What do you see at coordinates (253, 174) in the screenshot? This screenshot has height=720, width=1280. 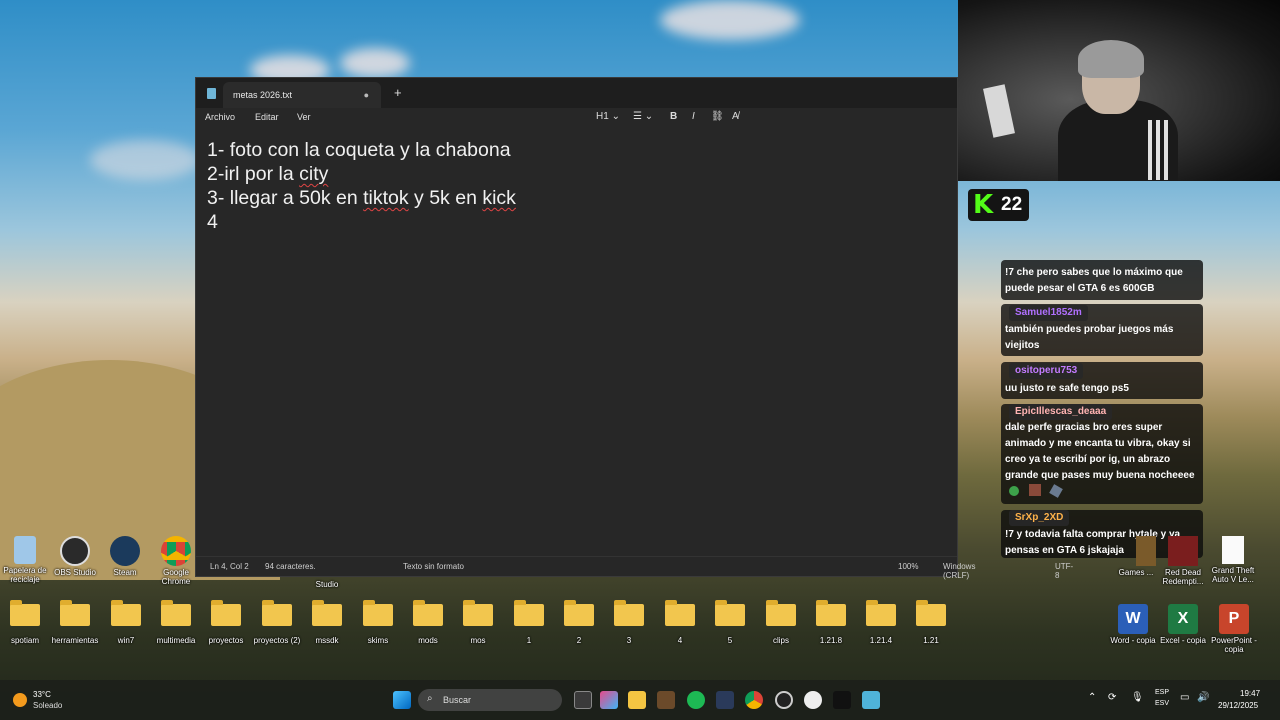 I see `text-segment: 2-irl por la` at bounding box center [253, 174].